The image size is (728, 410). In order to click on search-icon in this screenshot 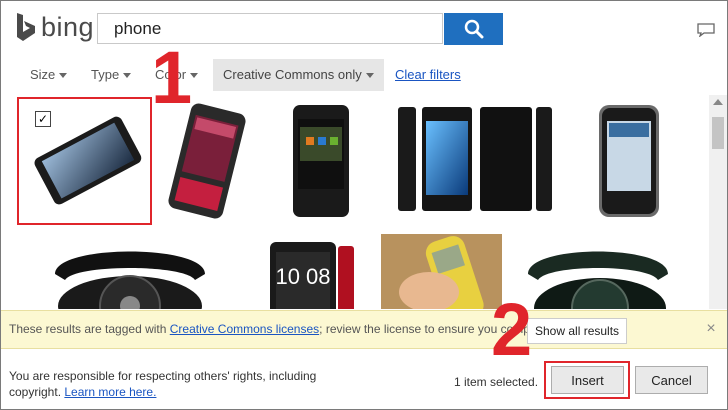, I will do `click(473, 29)`.